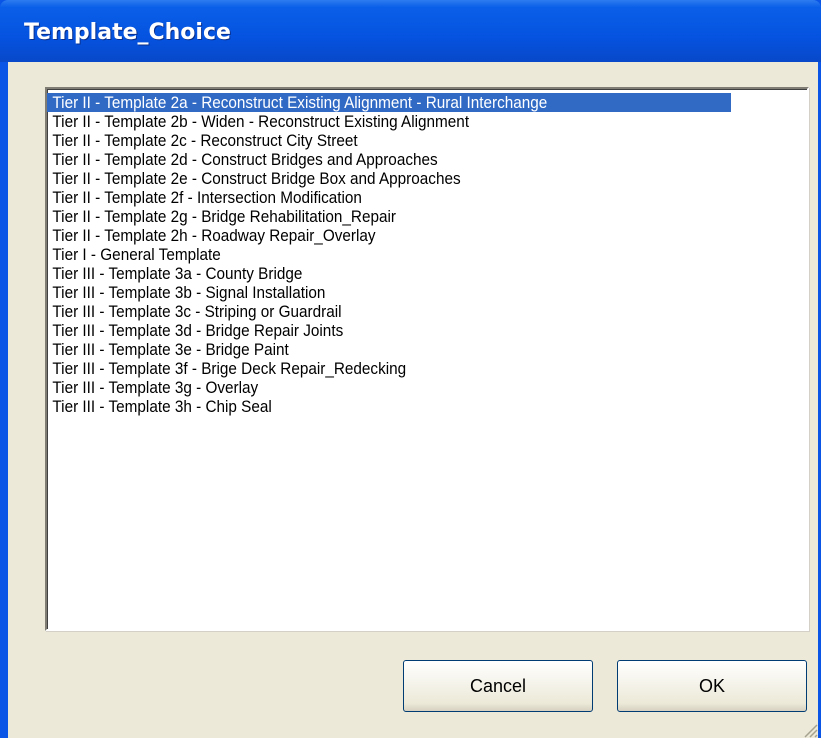 This screenshot has width=821, height=738. I want to click on cancel-button: Cancel, so click(498, 686).